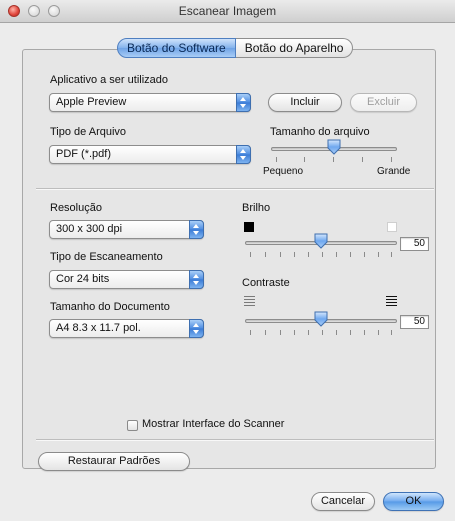 This screenshot has width=455, height=521. I want to click on ok-button: OK, so click(413, 501).